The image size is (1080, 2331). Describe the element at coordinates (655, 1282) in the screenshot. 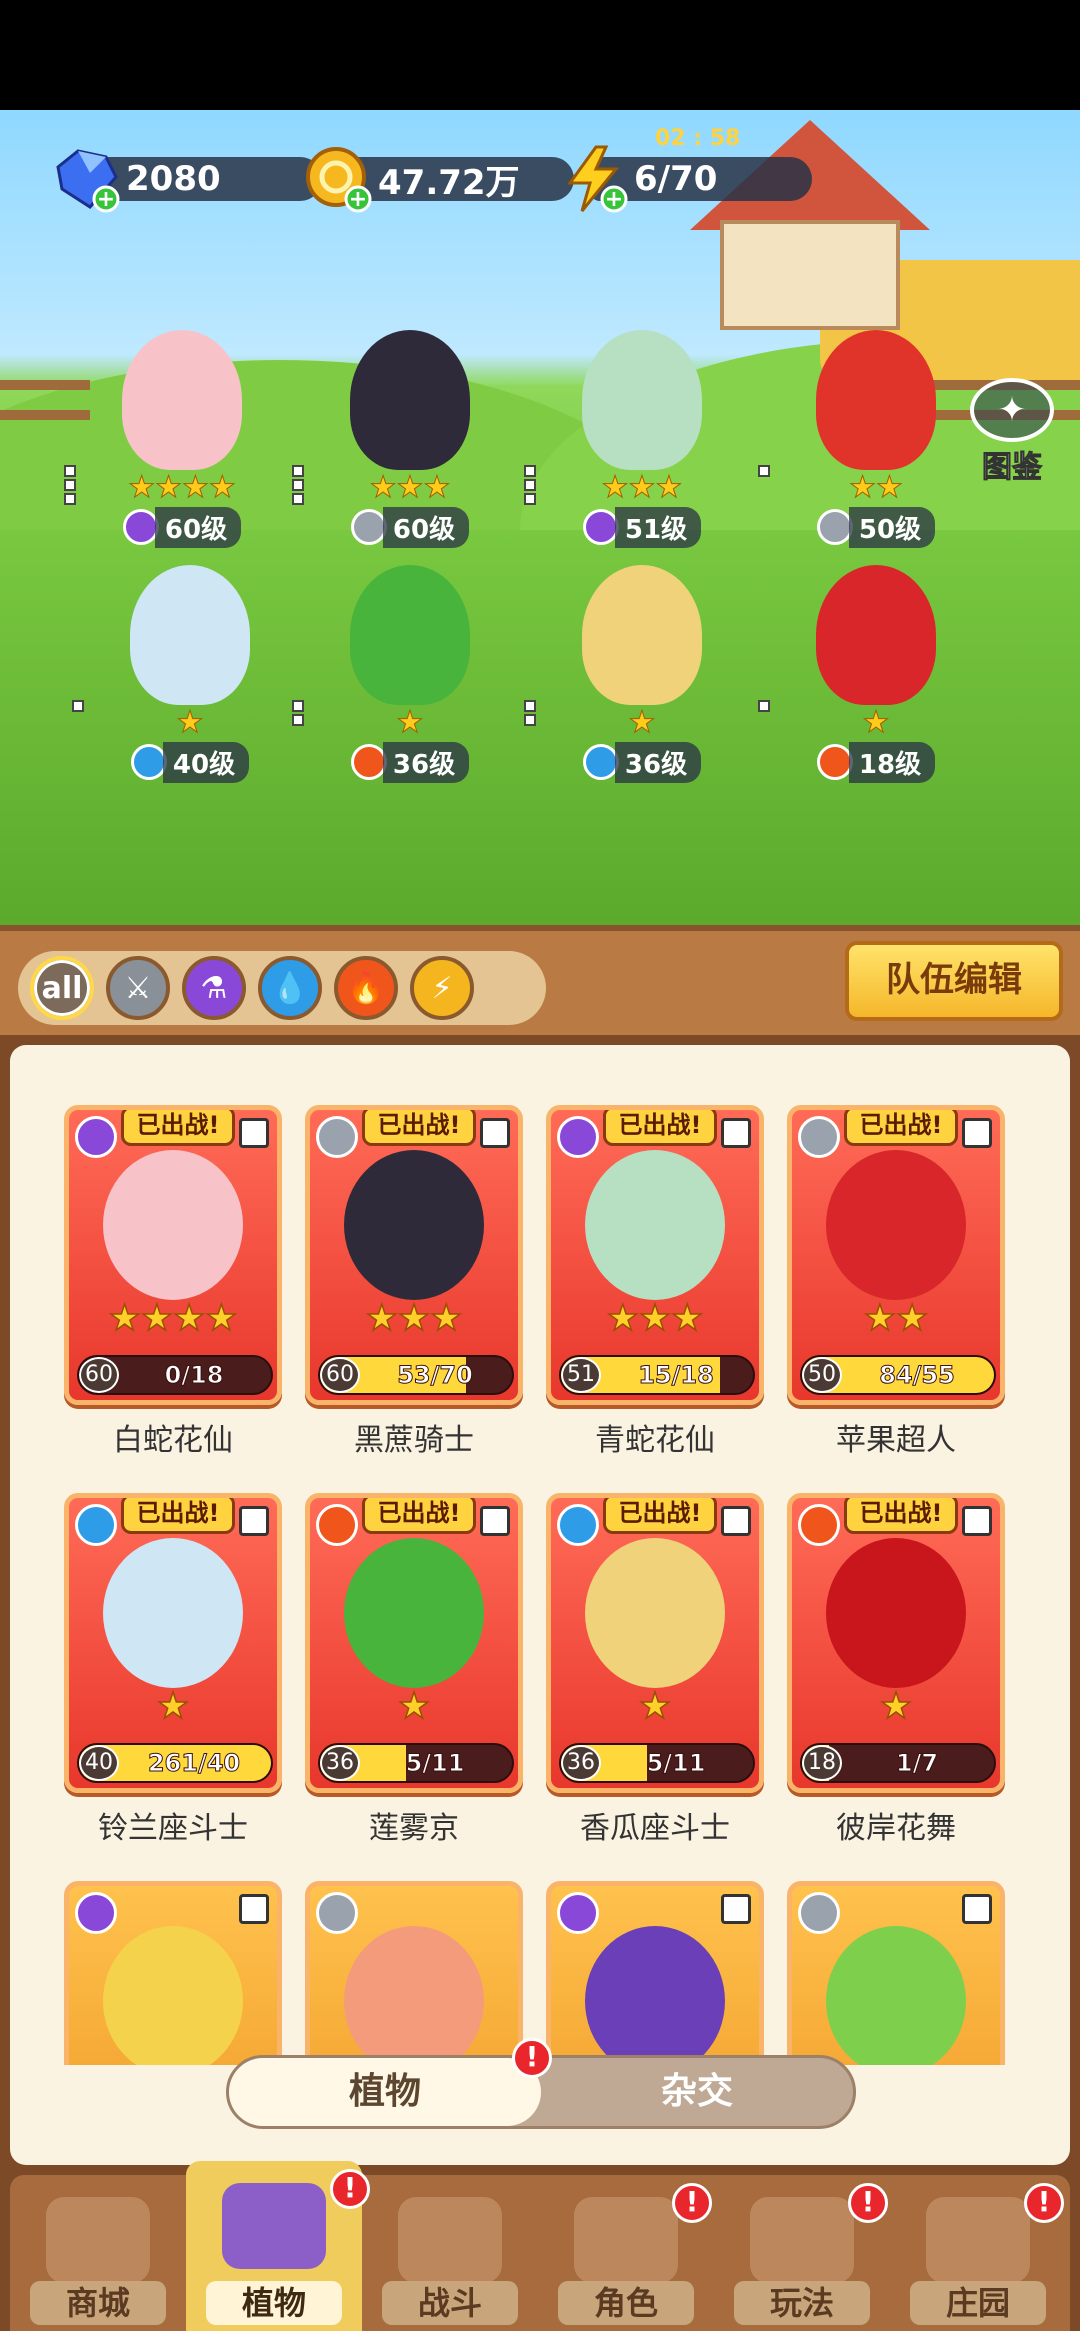

I see `plant-card: 已出战! ★★★ 51 15/18 青蛇花仙` at that location.